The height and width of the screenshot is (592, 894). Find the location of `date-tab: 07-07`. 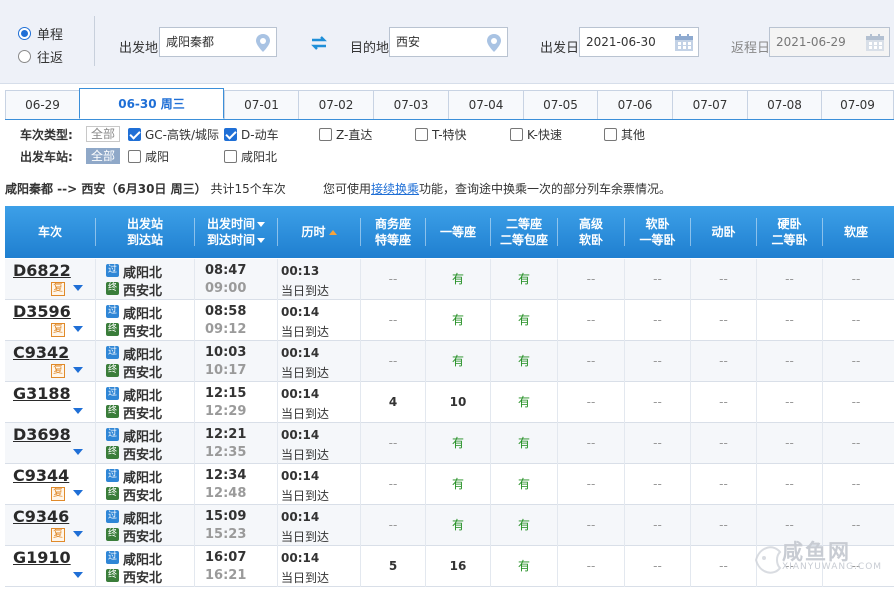

date-tab: 07-07 is located at coordinates (709, 104).